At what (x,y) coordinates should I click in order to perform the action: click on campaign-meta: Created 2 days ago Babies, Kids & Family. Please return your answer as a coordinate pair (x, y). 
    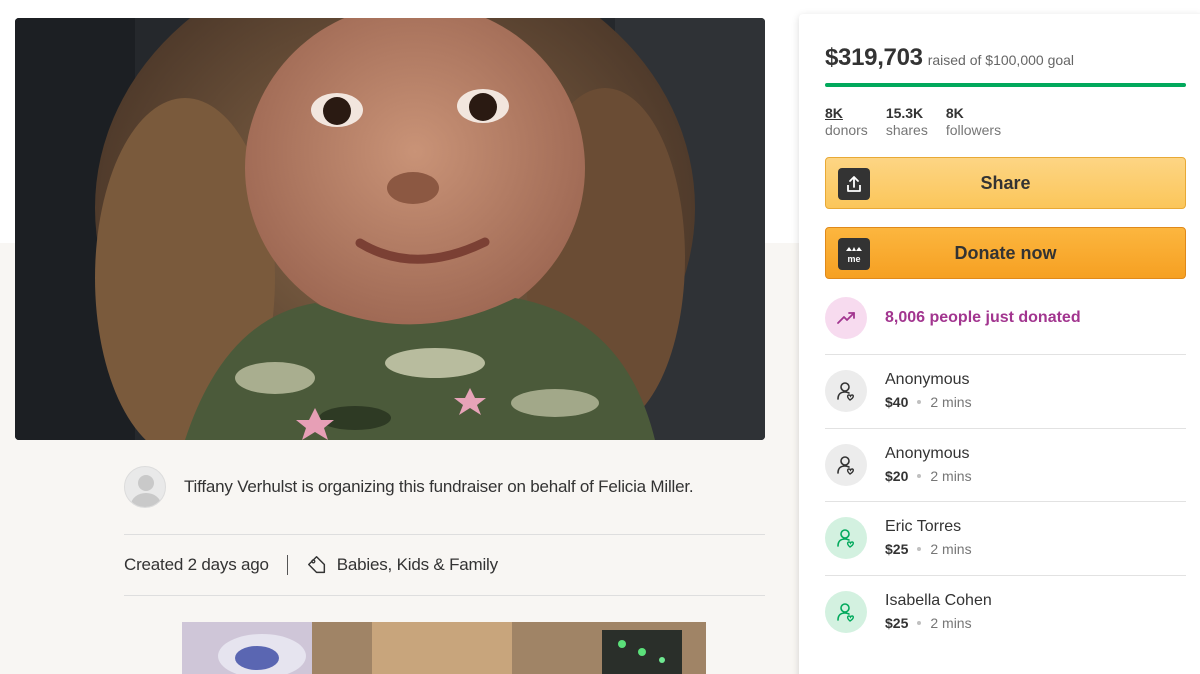
    Looking at the image, I should click on (311, 565).